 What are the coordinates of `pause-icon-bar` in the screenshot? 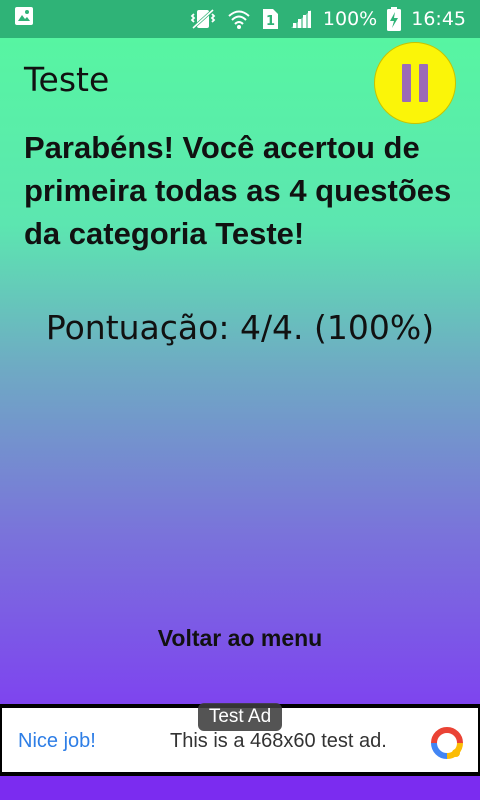 It's located at (423, 83).